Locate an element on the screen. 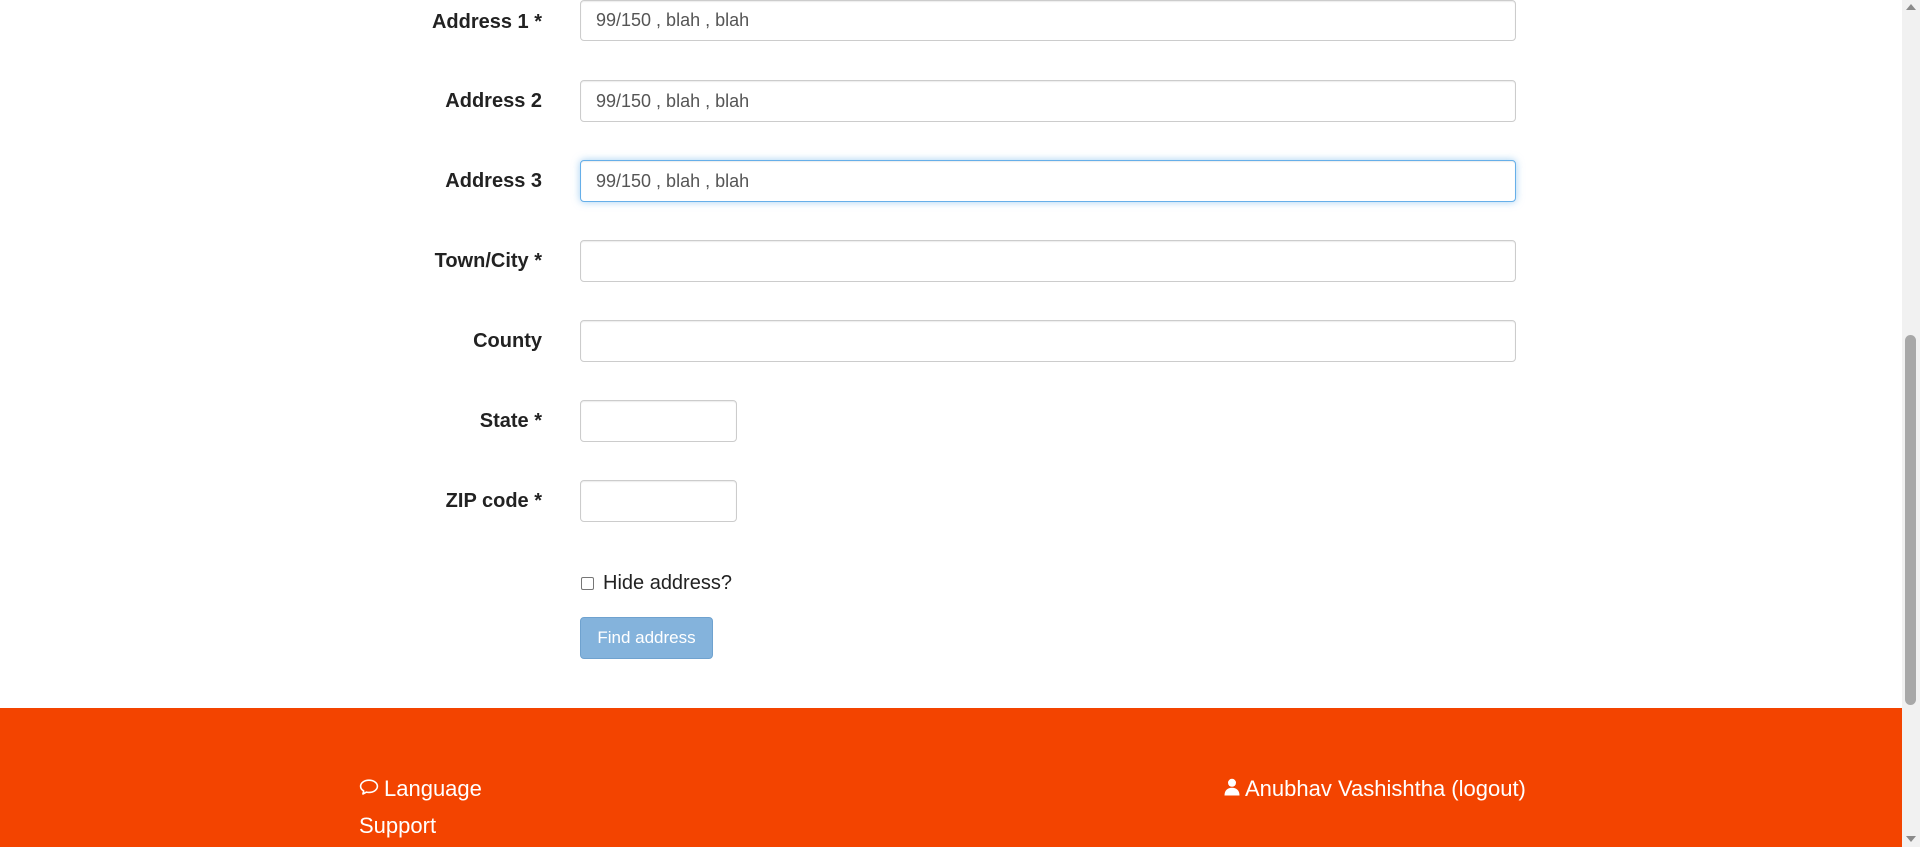 The height and width of the screenshot is (847, 1920). state-label: State * is located at coordinates (510, 421).